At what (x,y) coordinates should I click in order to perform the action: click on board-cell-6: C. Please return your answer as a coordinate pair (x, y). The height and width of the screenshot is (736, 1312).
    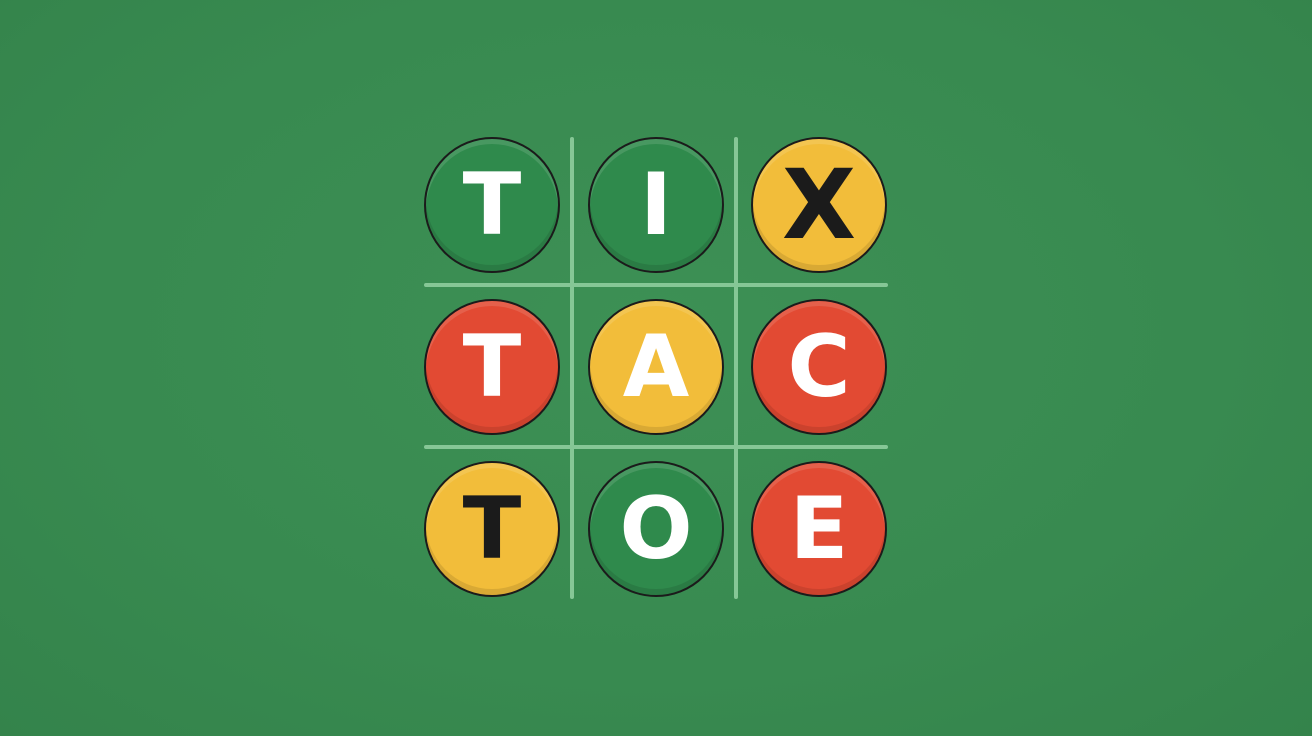
    Looking at the image, I should click on (819, 367).